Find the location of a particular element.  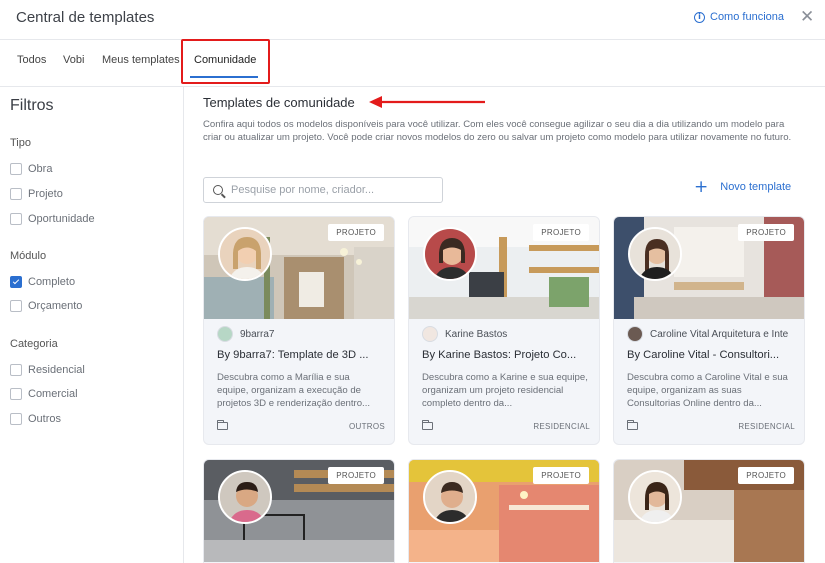

filter-label: Outros is located at coordinates (45, 419).